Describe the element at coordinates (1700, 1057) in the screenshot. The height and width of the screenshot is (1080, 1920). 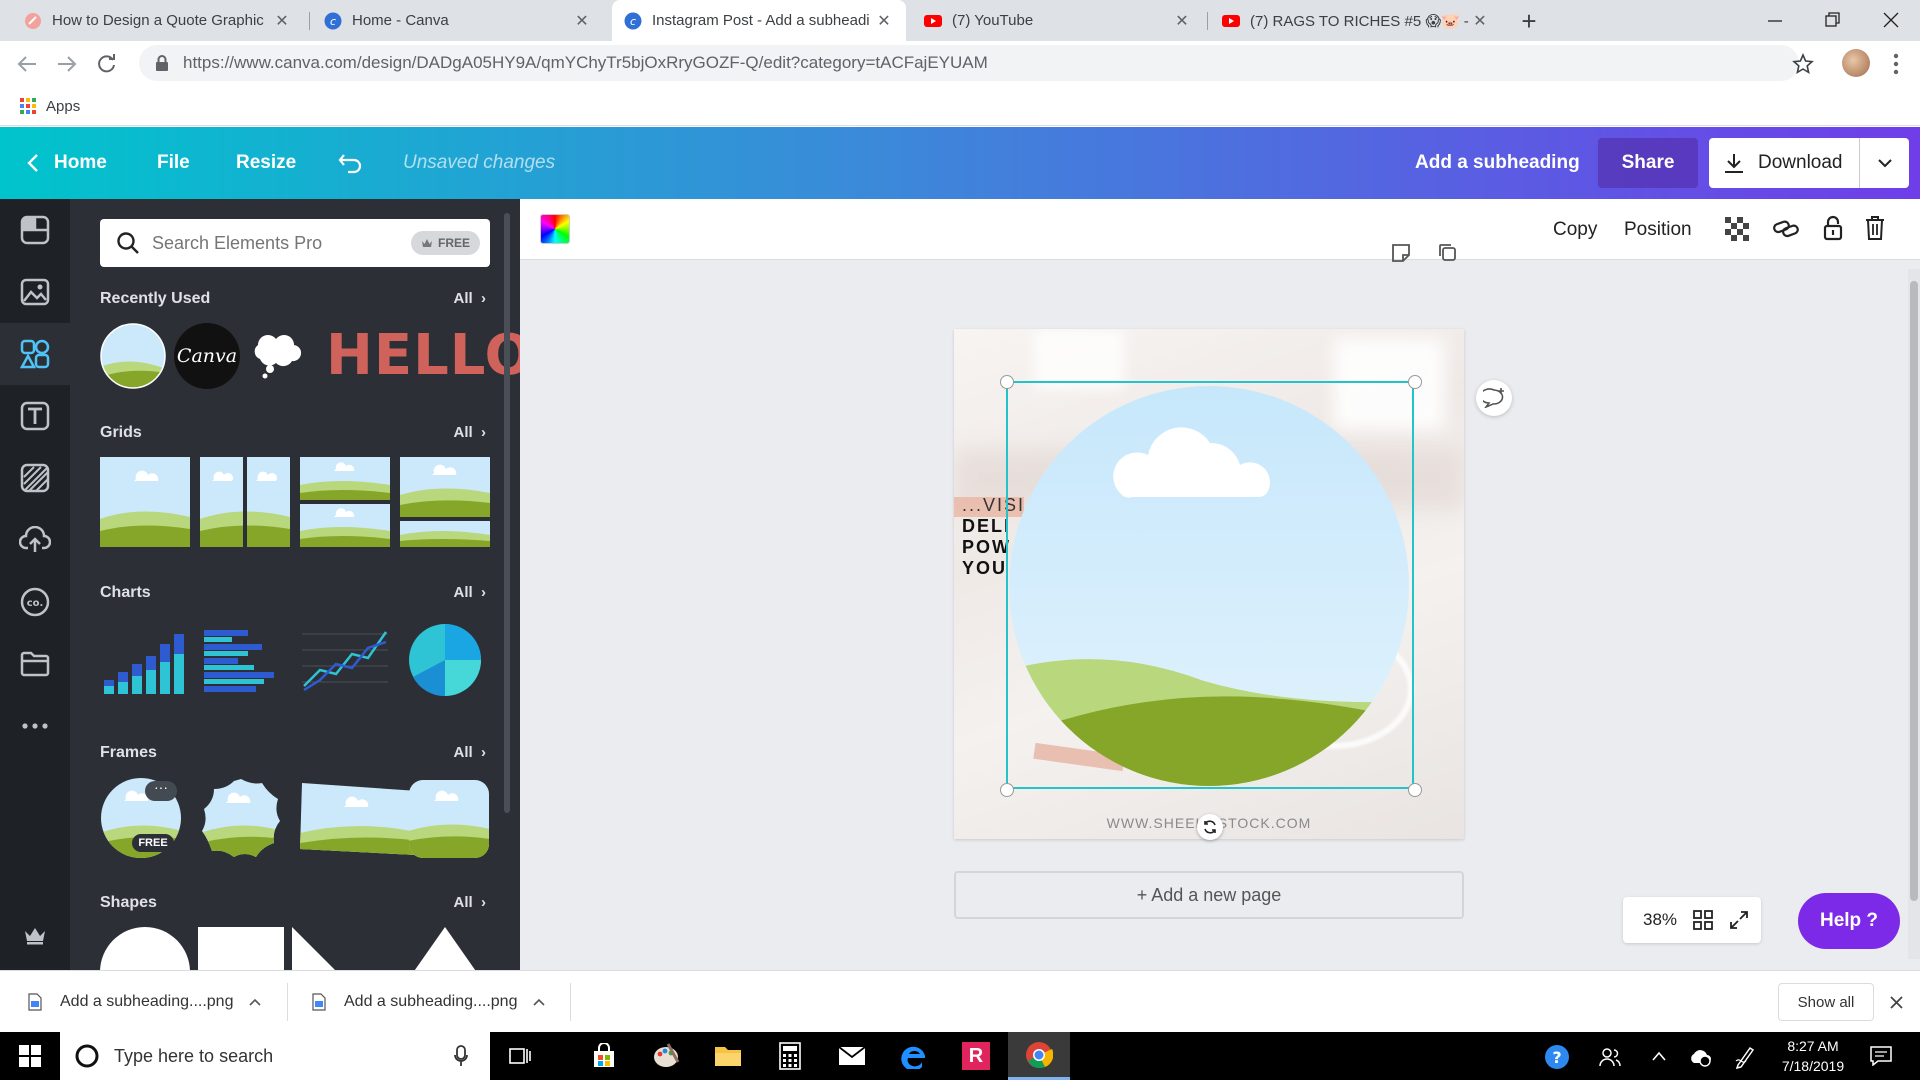
I see `onedrive-cloud-icon` at that location.